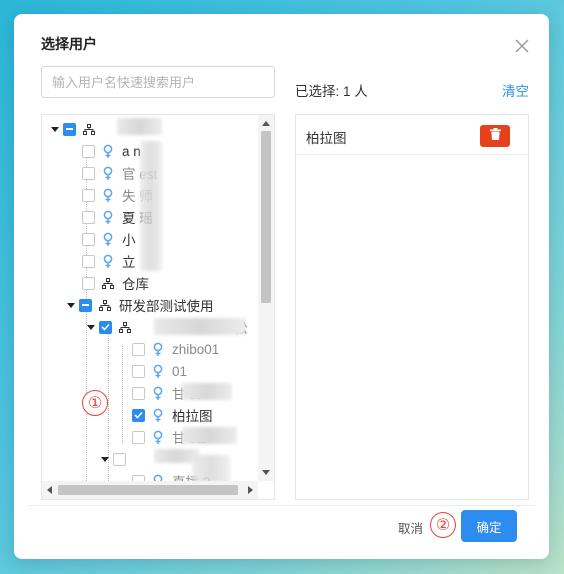 The height and width of the screenshot is (574, 564). I want to click on scroll-down-arrow-icon, so click(266, 472).